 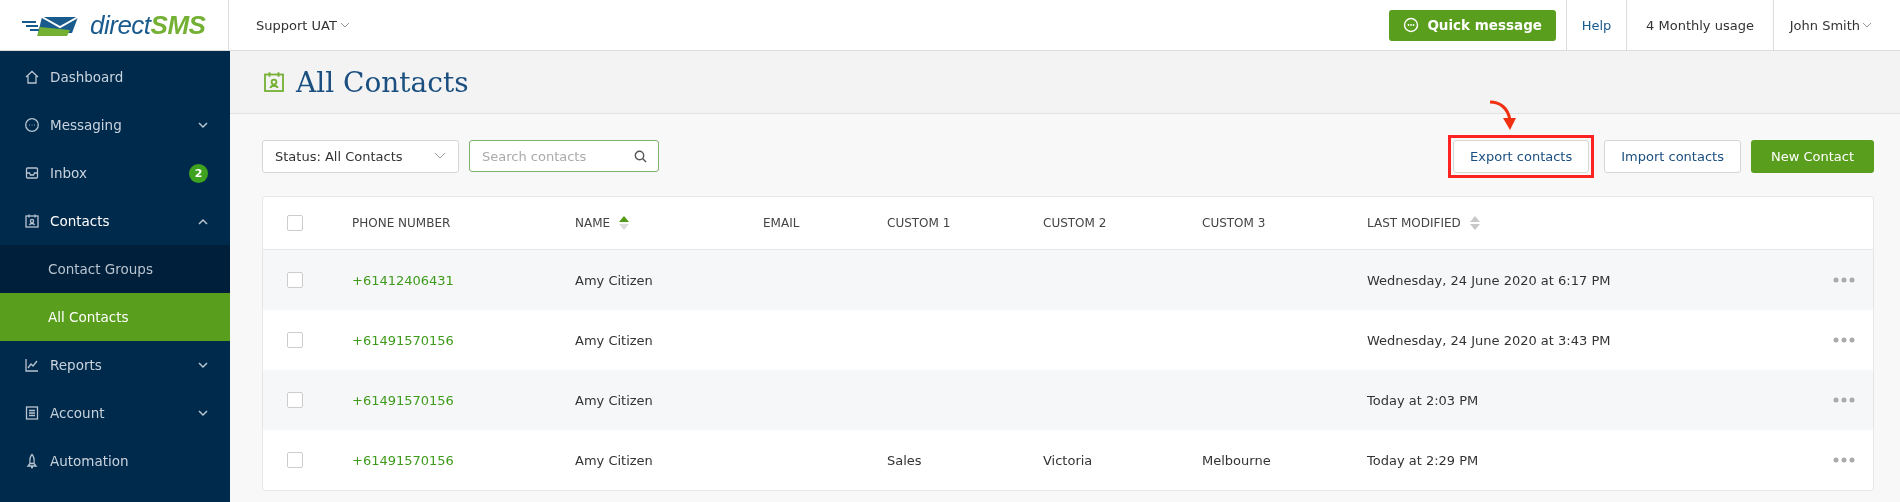 What do you see at coordinates (115, 269) in the screenshot?
I see `sidebar-subitem: Contact Groups` at bounding box center [115, 269].